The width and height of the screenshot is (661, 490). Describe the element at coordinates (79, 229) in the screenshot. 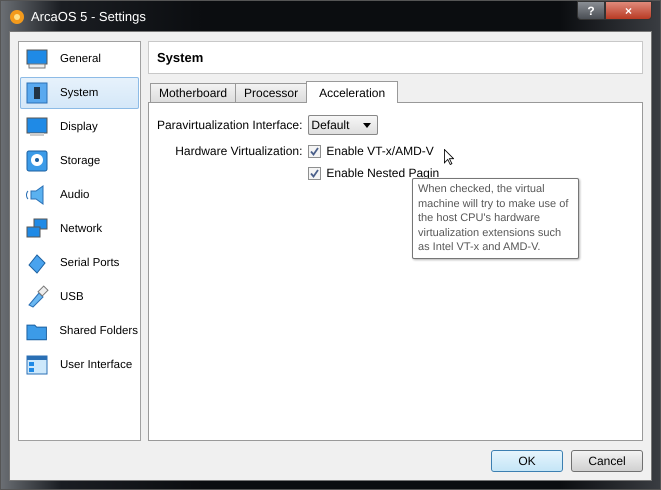

I see `sidebar-item: Network` at that location.